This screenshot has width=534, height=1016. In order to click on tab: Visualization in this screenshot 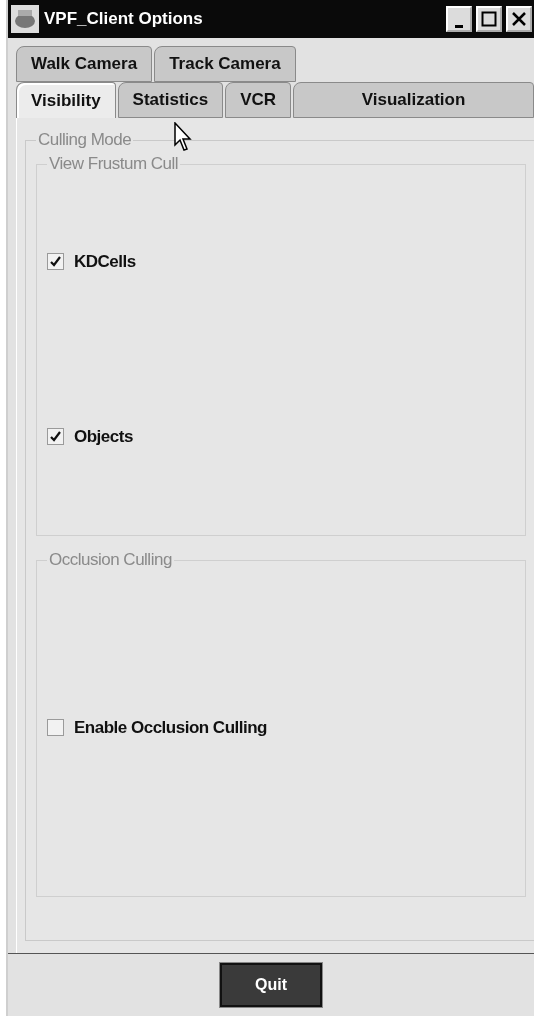, I will do `click(413, 100)`.